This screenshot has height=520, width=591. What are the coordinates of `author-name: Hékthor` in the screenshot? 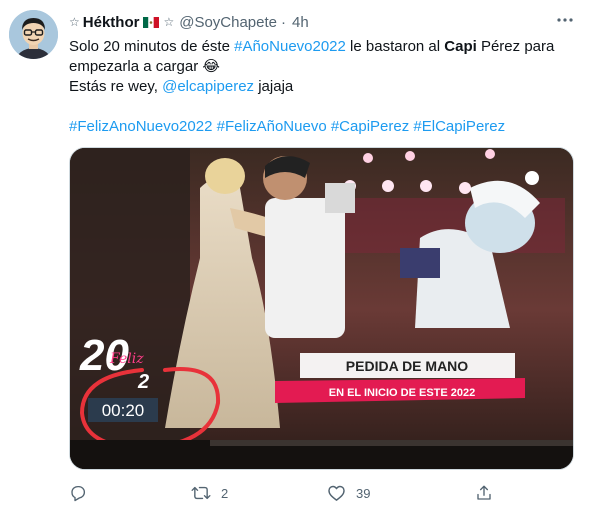 It's located at (111, 22).